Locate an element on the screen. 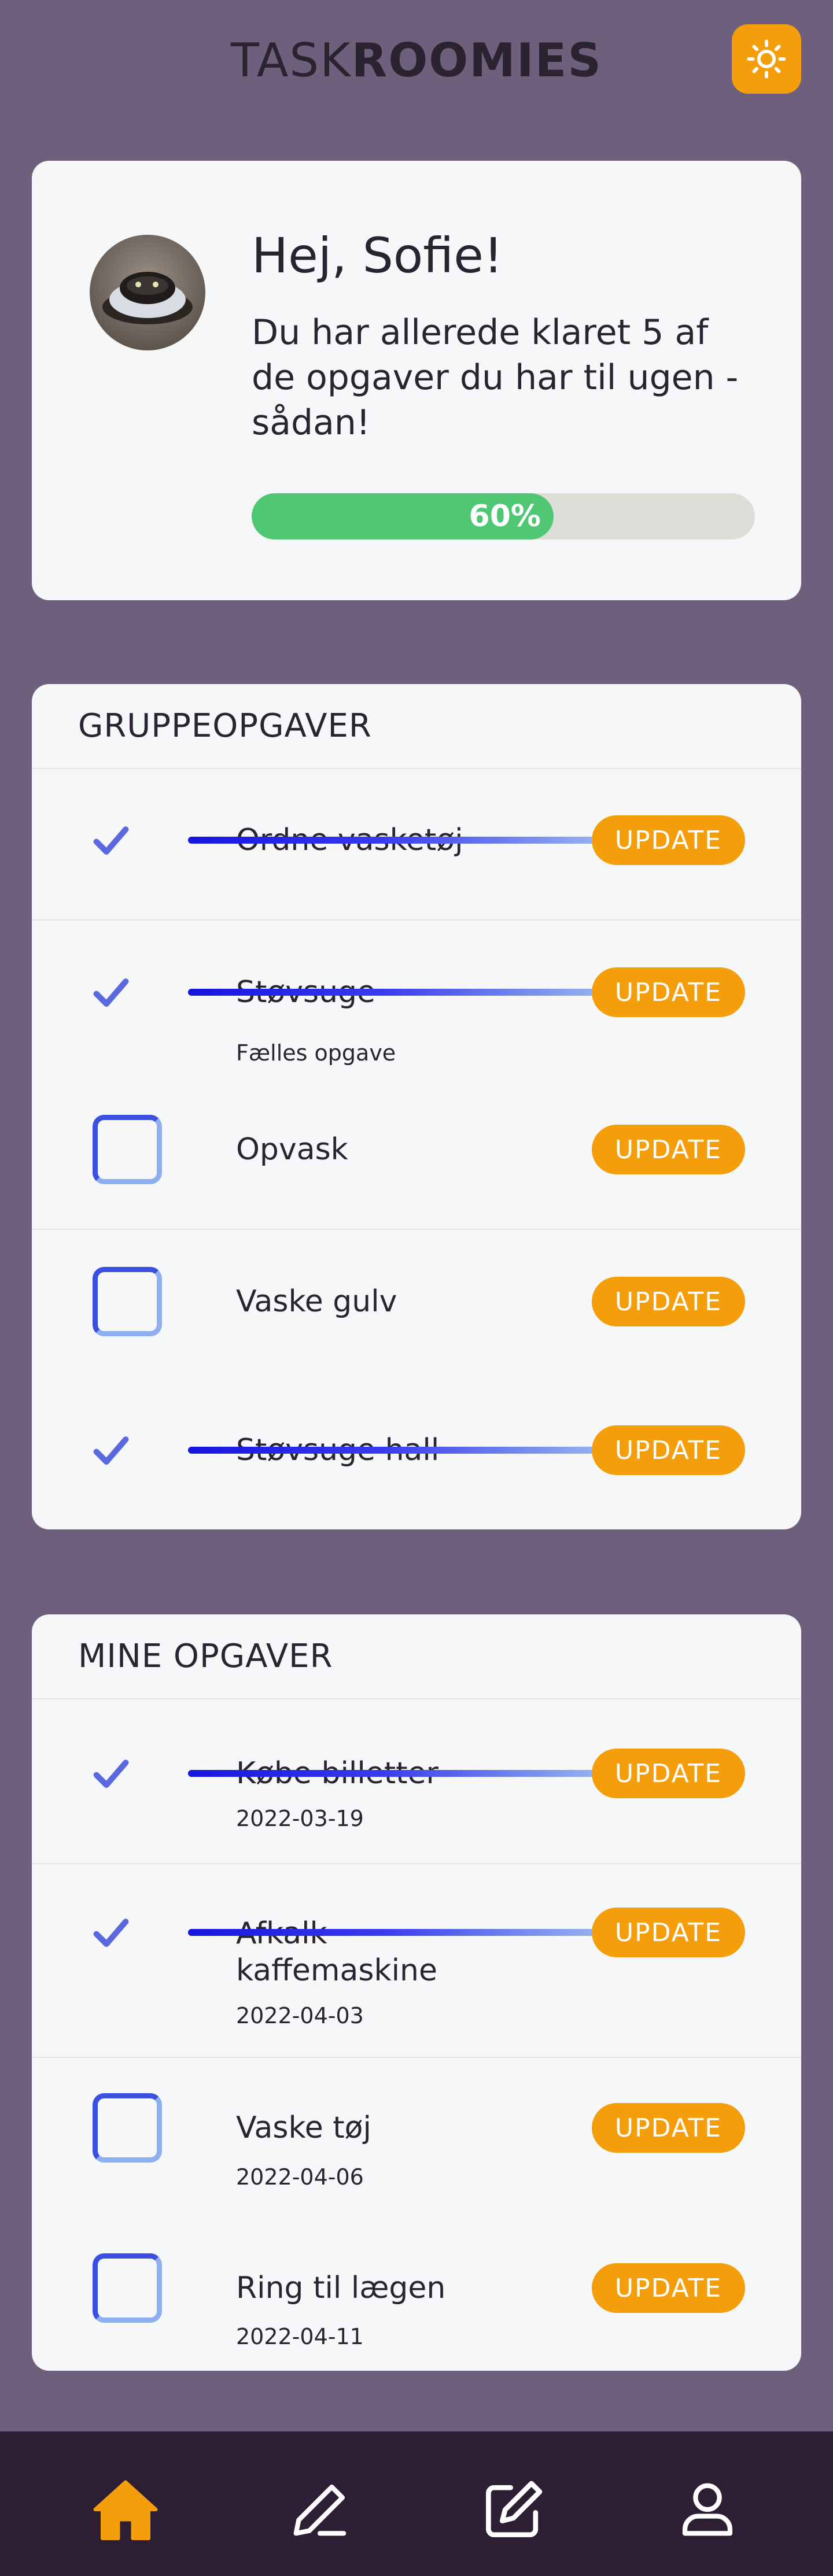 The image size is (833, 2576). logo-text-thin: TASK is located at coordinates (291, 60).